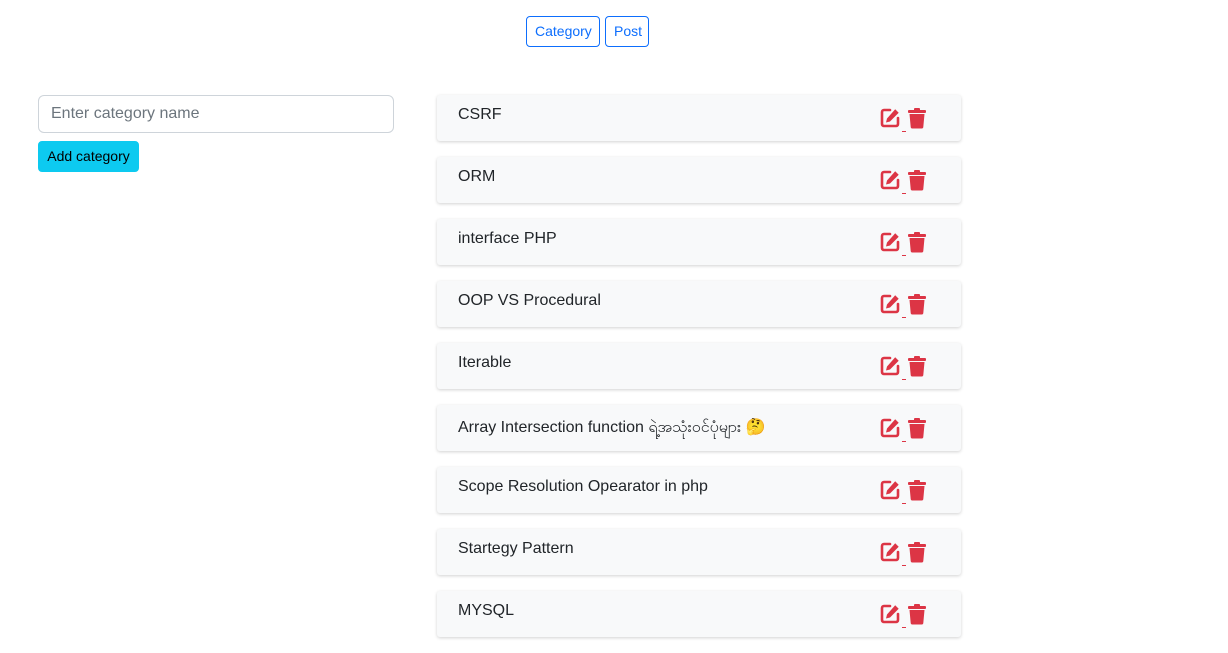 This screenshot has height=653, width=1228. What do you see at coordinates (699, 118) in the screenshot?
I see `list-item: CSRF` at bounding box center [699, 118].